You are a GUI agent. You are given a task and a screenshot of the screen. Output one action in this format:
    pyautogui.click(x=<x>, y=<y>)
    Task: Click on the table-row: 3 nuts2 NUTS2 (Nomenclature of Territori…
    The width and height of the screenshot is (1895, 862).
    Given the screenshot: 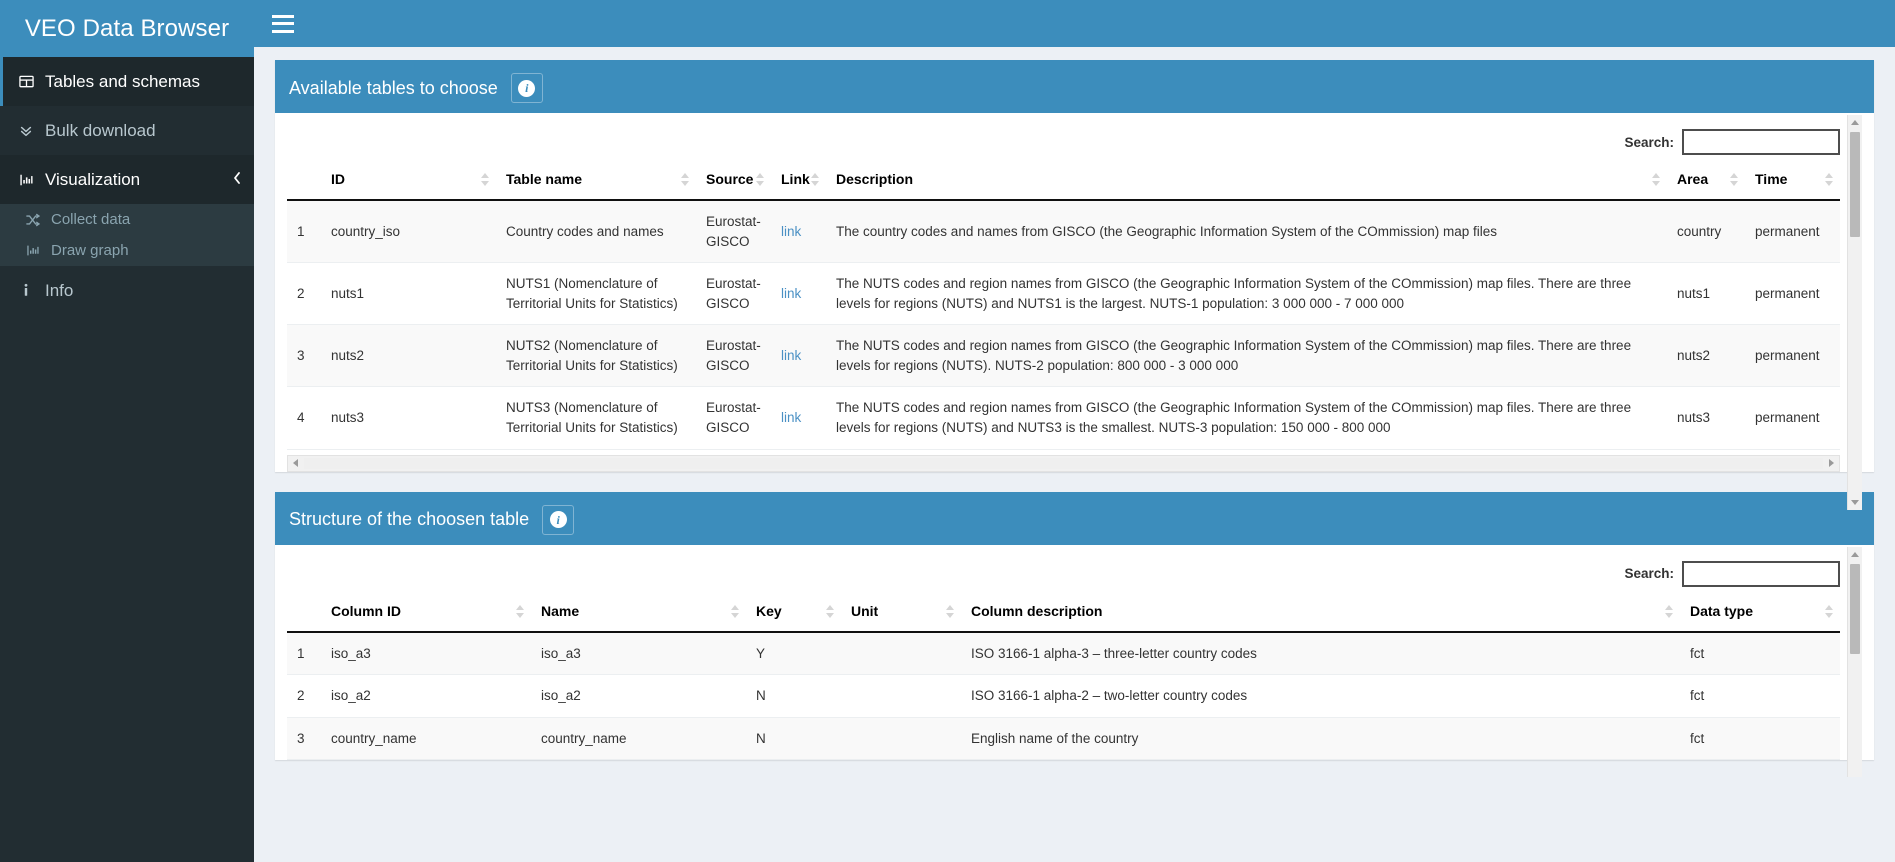 What is the action you would take?
    pyautogui.click(x=1063, y=356)
    